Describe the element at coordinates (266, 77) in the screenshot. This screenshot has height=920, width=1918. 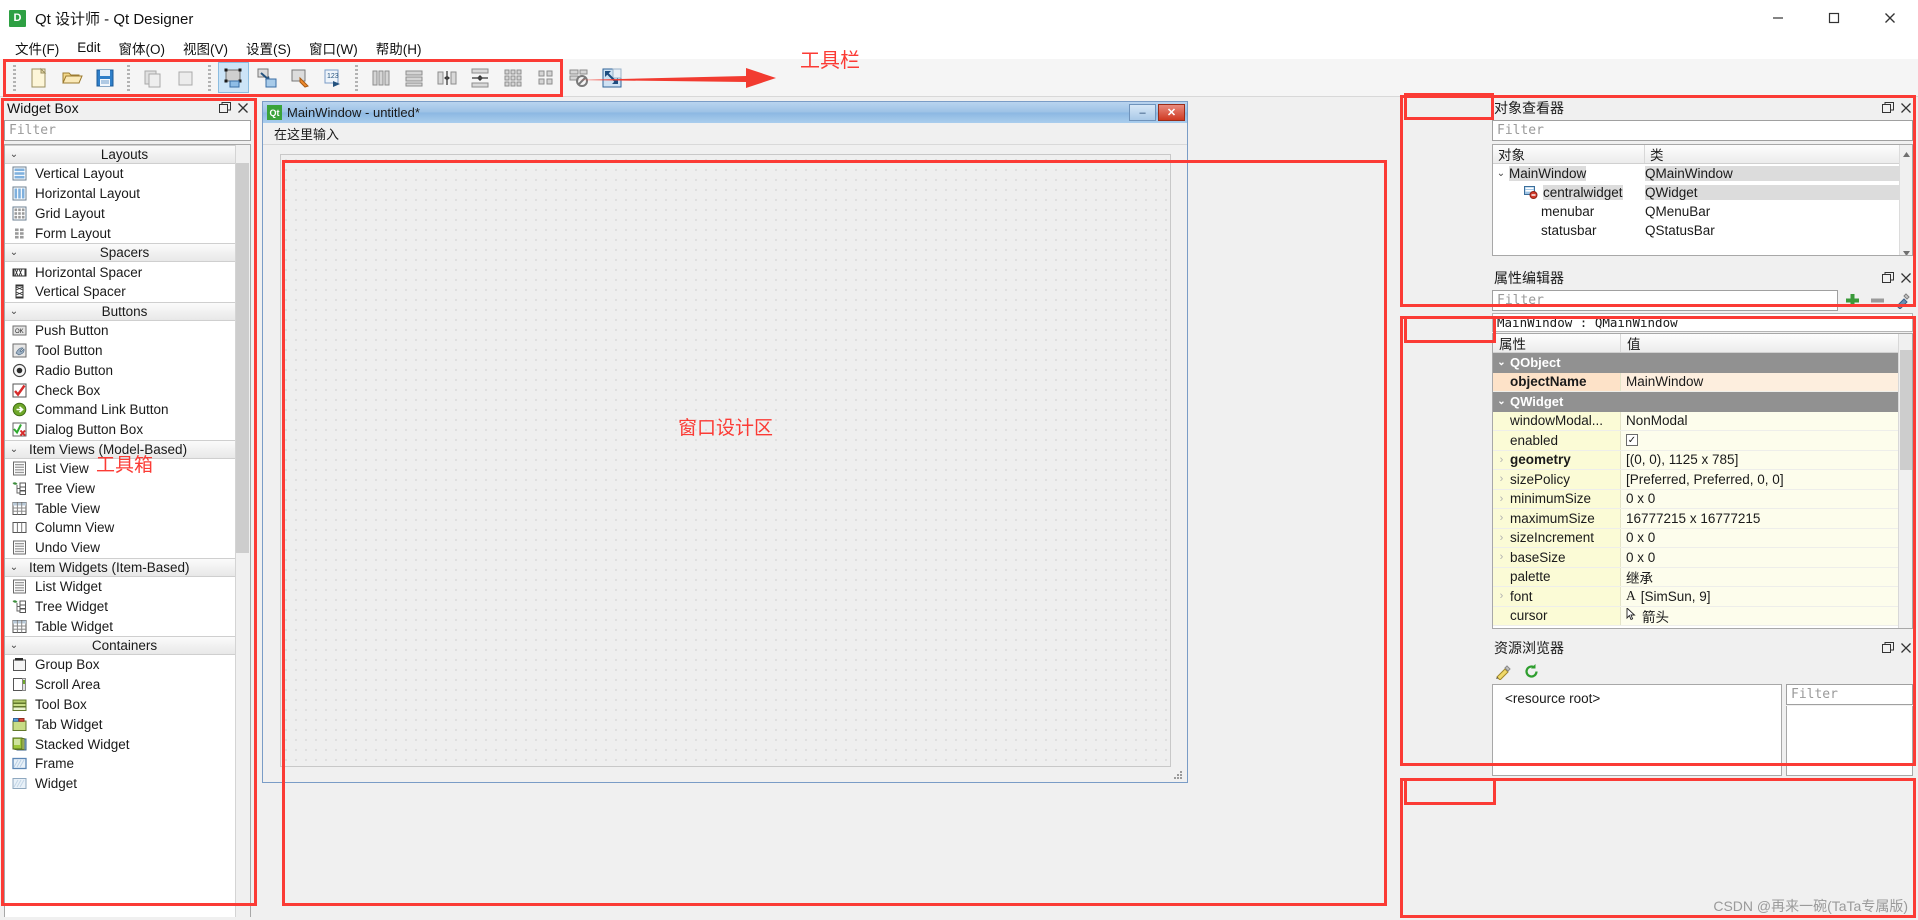
I see `edit-signals-slots-icon` at that location.